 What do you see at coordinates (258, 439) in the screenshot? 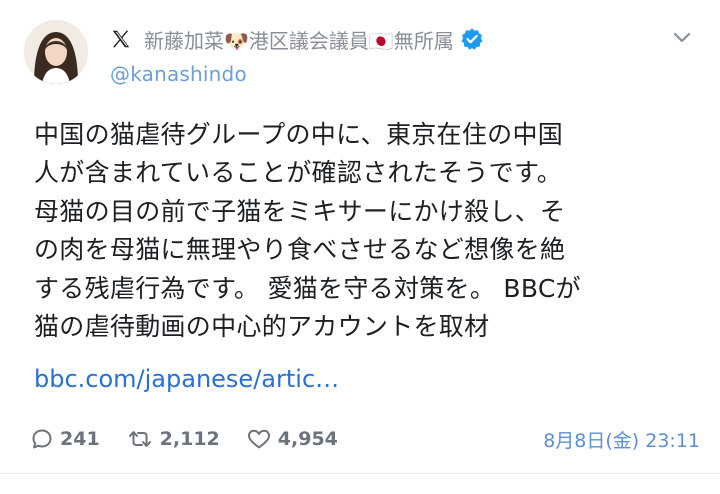
I see `heart-icon` at bounding box center [258, 439].